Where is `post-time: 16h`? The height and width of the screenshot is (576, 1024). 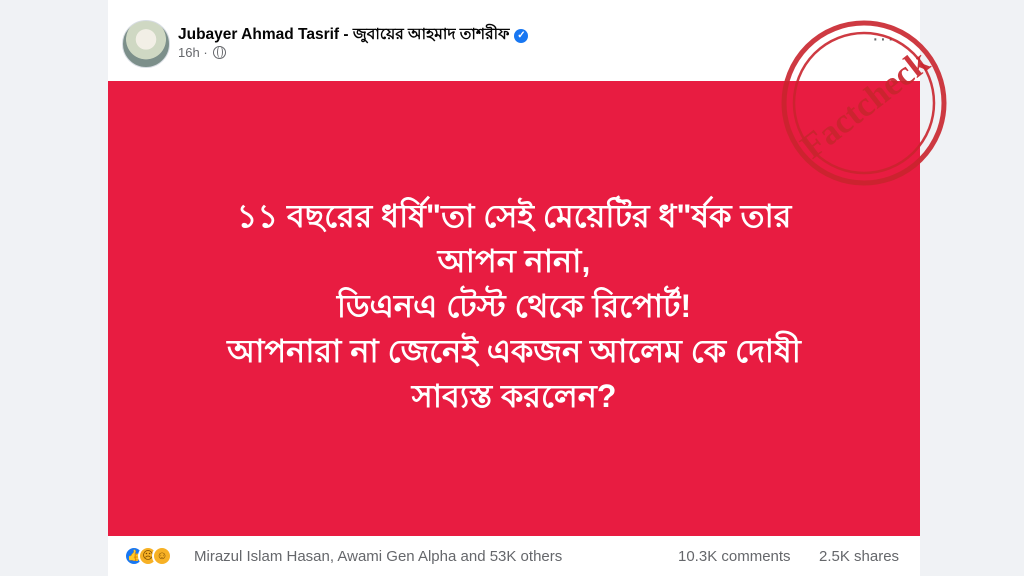 post-time: 16h is located at coordinates (189, 52).